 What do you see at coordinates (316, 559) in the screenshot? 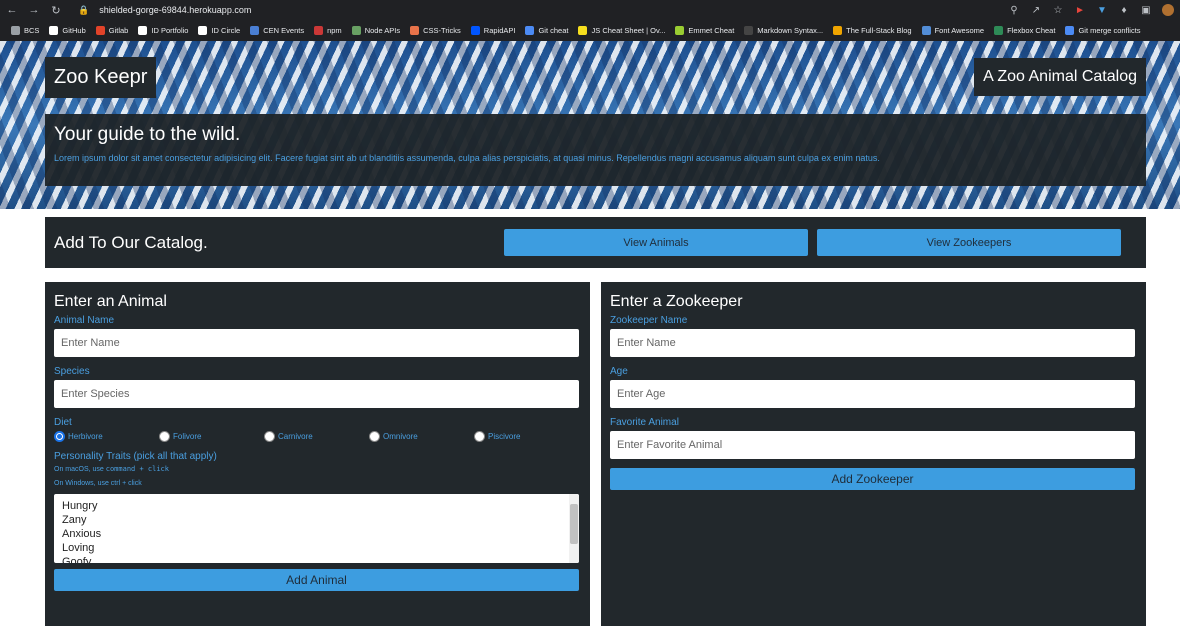
I see `trait-option: Goofy` at bounding box center [316, 559].